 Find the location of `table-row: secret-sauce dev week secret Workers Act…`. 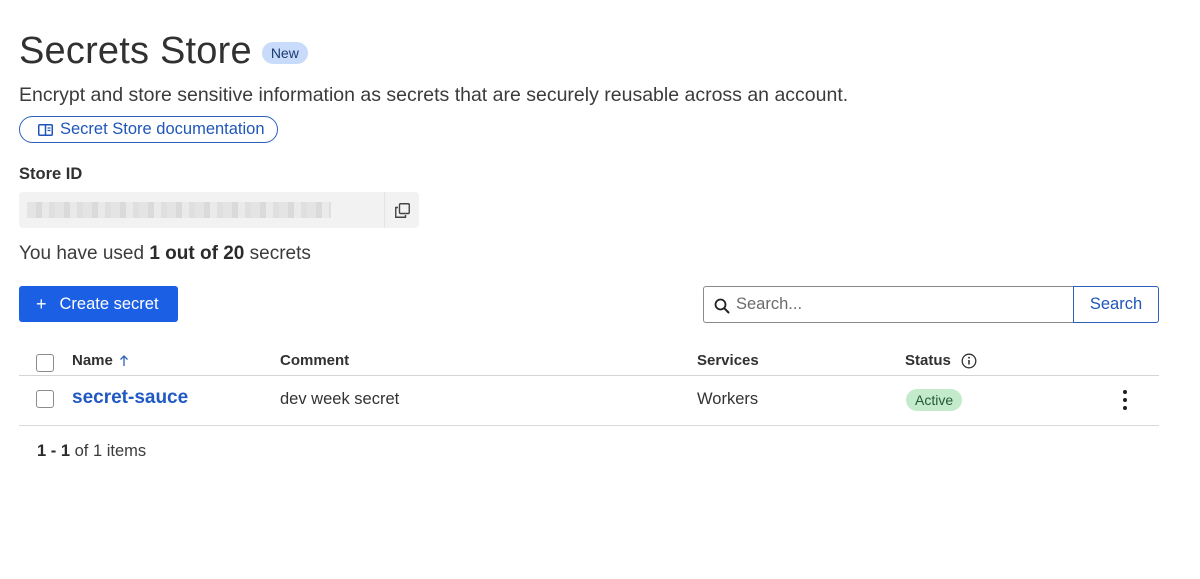

table-row: secret-sauce dev week secret Workers Act… is located at coordinates (589, 401).